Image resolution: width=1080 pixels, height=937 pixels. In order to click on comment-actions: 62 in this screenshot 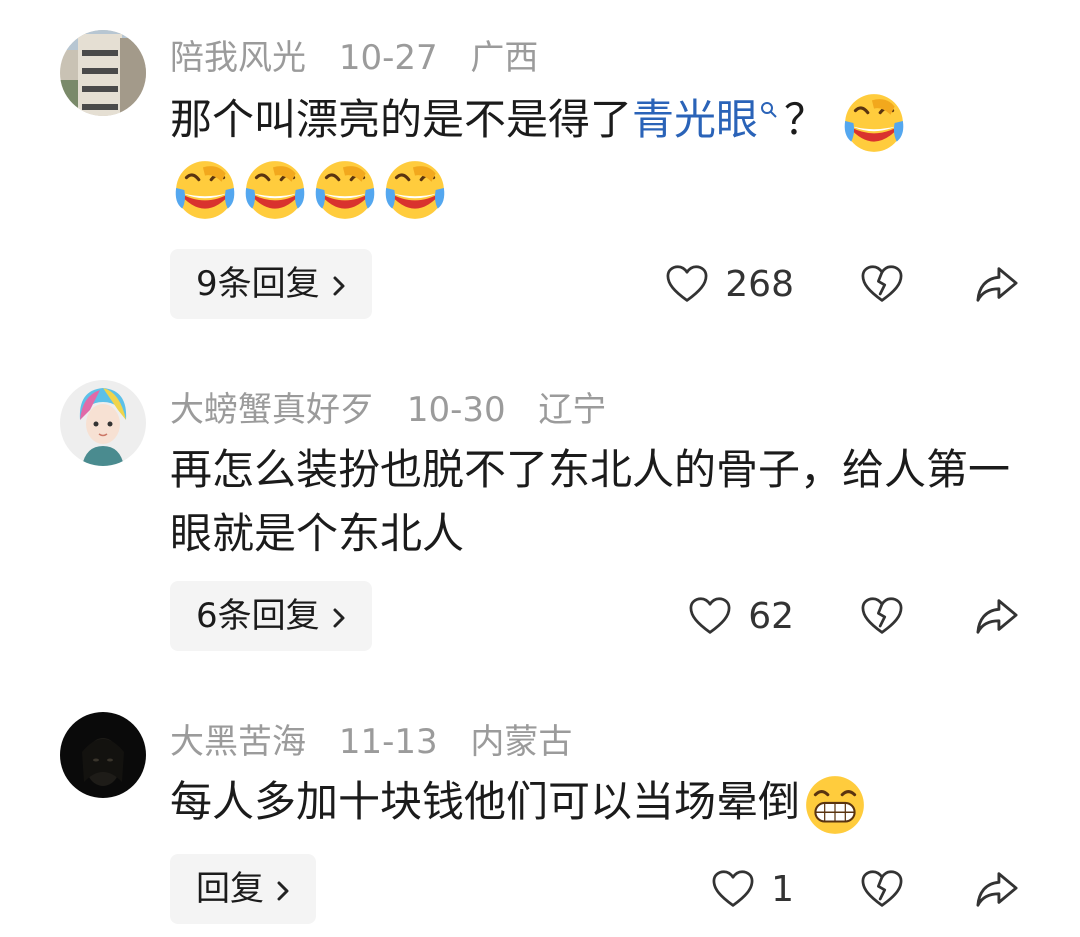, I will do `click(854, 616)`.